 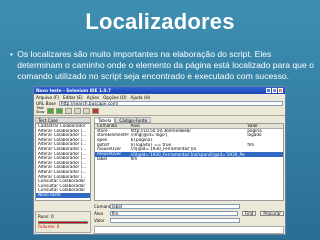 I want to click on speed-slider: Fast Slow, so click(x=40, y=110).